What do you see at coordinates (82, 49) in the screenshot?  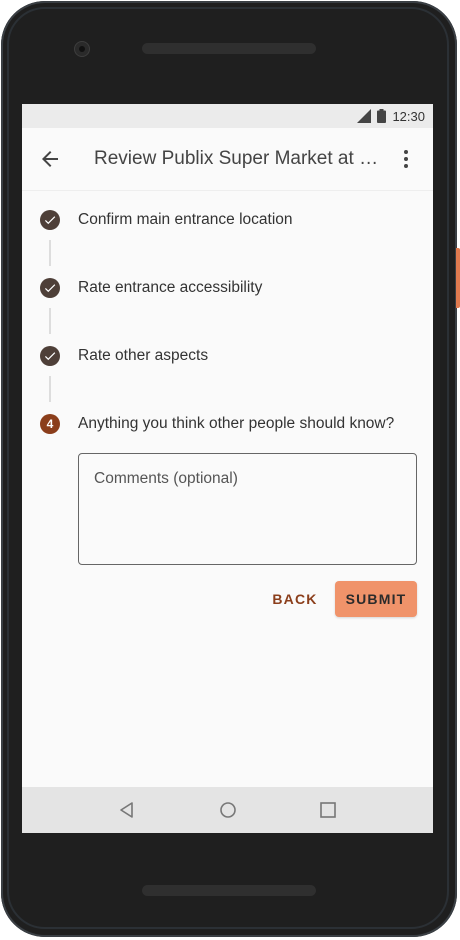 I see `front-camera` at bounding box center [82, 49].